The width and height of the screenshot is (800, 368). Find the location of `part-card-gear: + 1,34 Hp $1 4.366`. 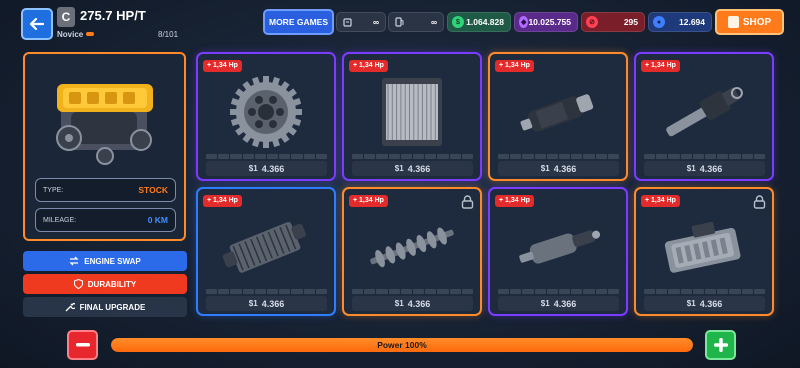

part-card-gear: + 1,34 Hp $1 4.366 is located at coordinates (266, 116).